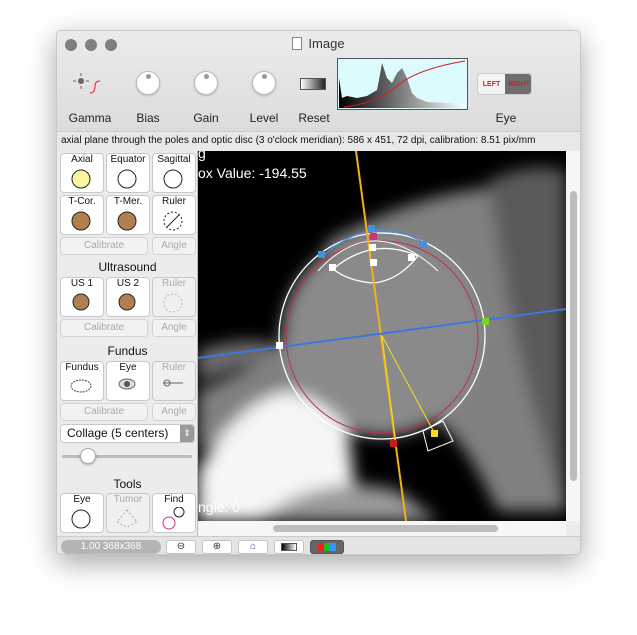 This screenshot has height=635, width=637. I want to click on ruler-button: Ruler, so click(174, 215).